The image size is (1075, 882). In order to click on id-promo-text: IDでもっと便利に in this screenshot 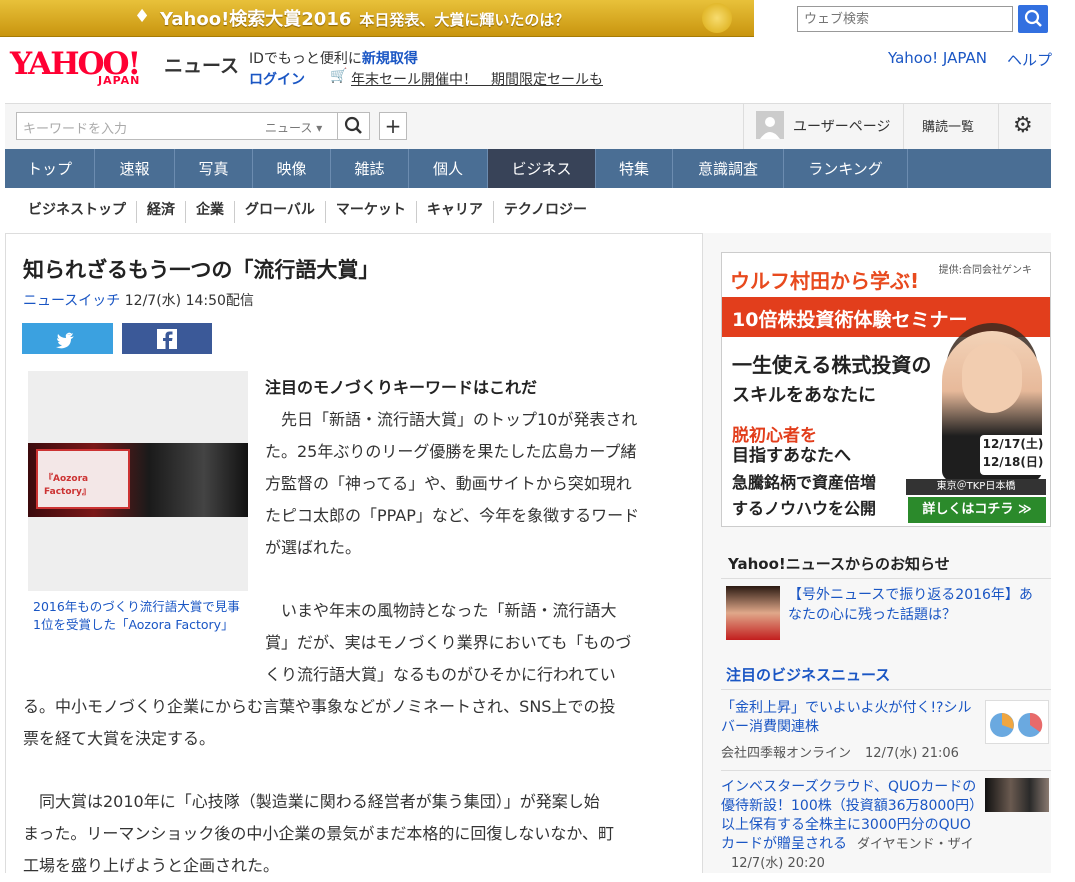, I will do `click(305, 59)`.